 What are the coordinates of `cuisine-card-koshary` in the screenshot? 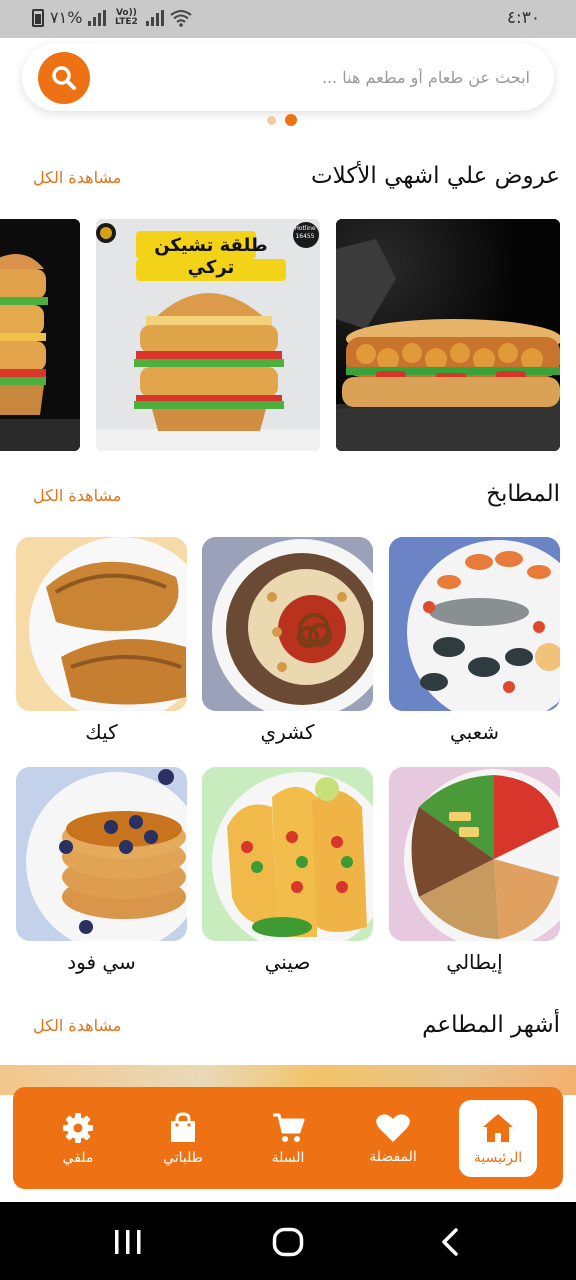 It's located at (287, 624).